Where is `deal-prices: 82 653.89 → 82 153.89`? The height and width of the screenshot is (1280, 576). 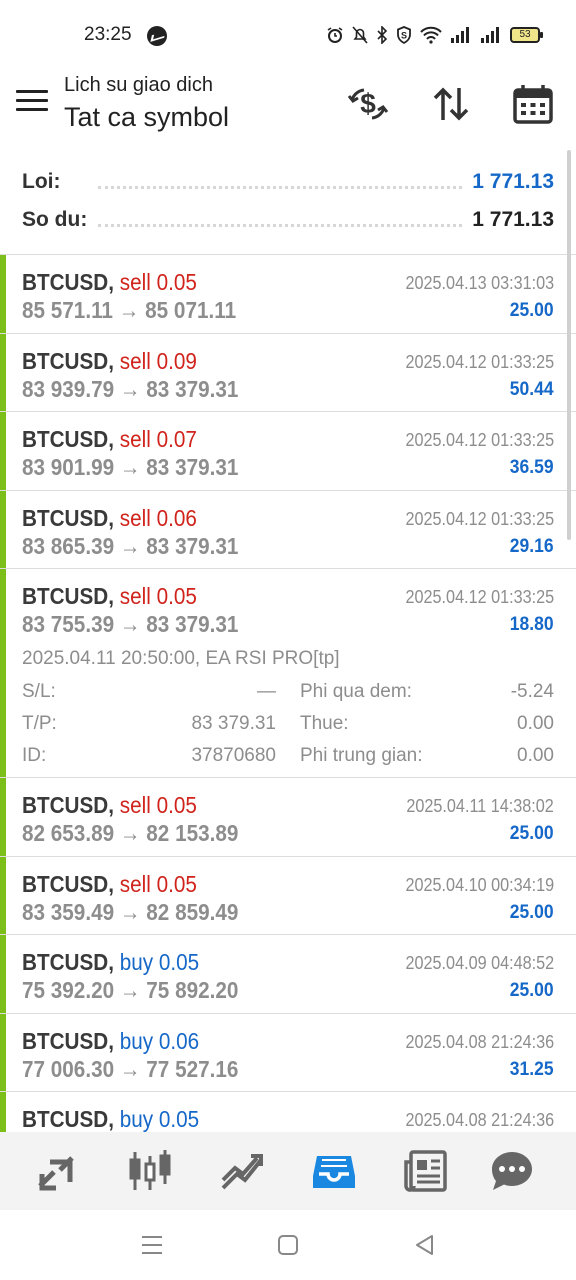 deal-prices: 82 653.89 → 82 153.89 is located at coordinates (130, 833).